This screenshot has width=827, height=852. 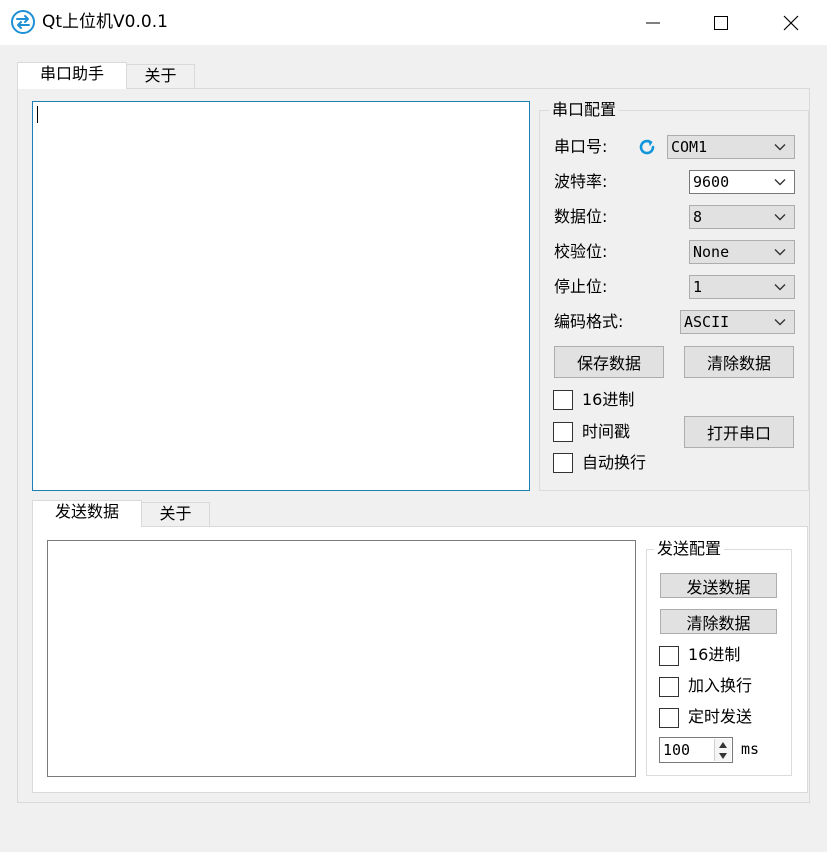 I want to click on minimize-icon, so click(x=653, y=22).